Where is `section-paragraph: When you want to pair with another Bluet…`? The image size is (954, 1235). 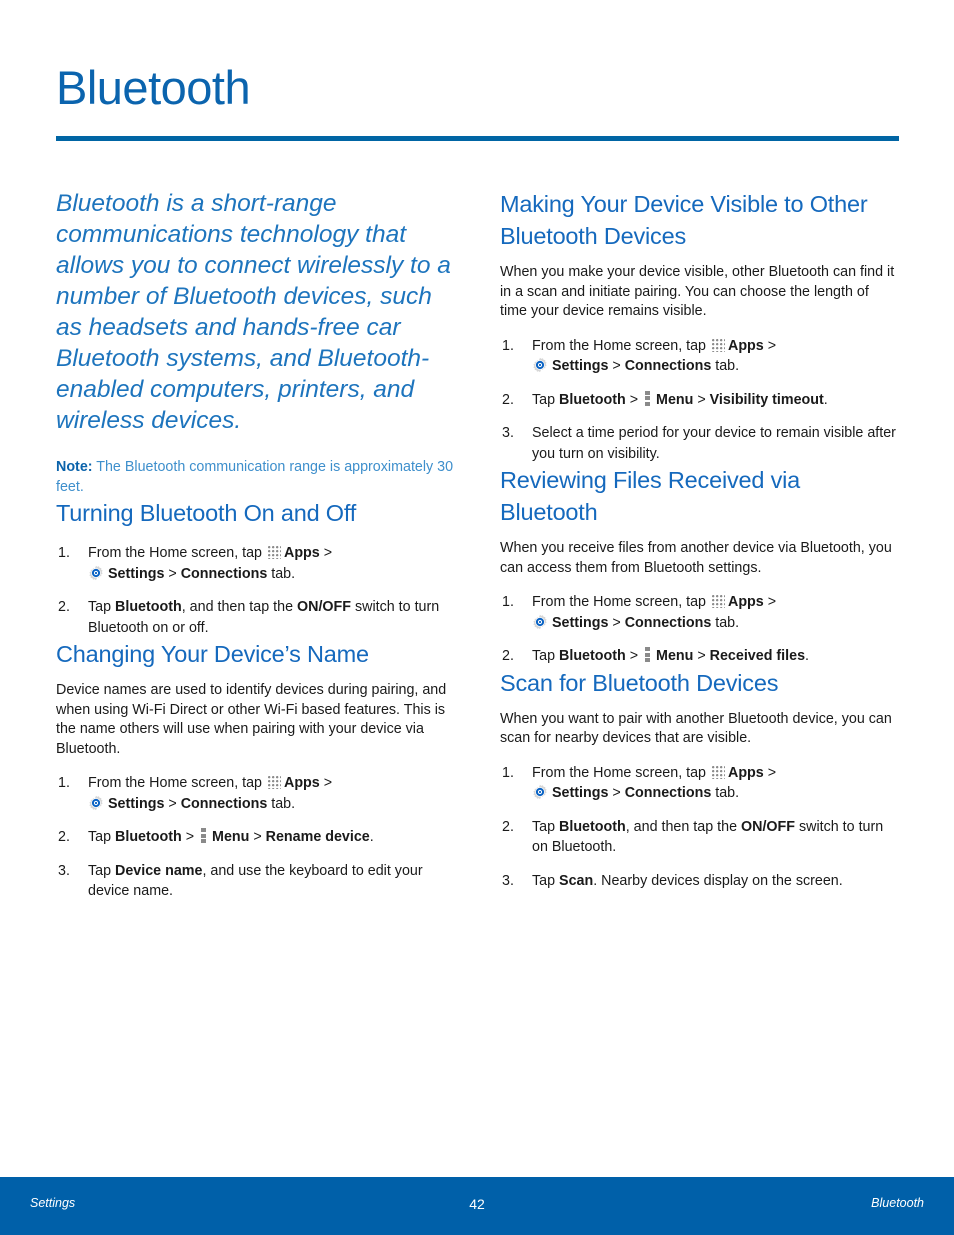 section-paragraph: When you want to pair with another Bluet… is located at coordinates (696, 728).